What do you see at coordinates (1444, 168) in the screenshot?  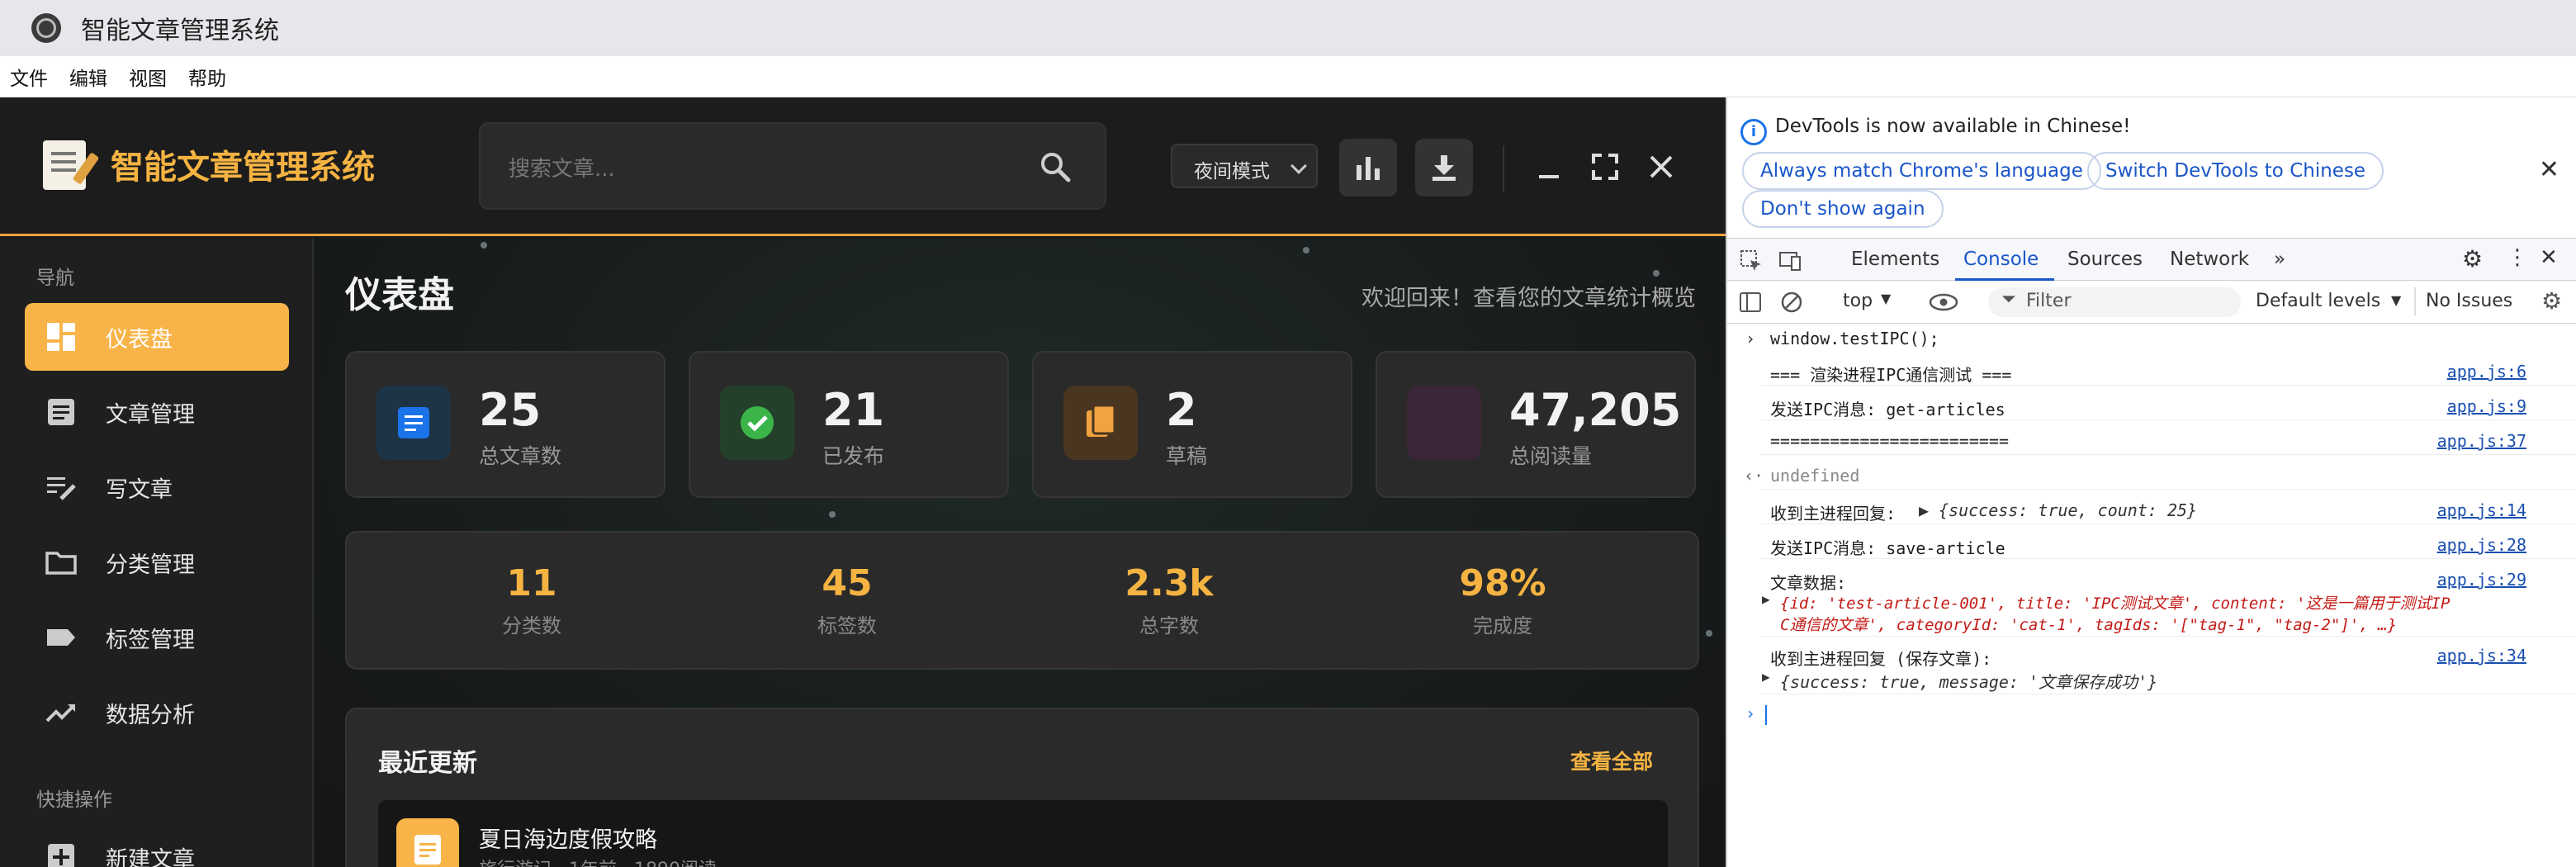 I see `export-button` at bounding box center [1444, 168].